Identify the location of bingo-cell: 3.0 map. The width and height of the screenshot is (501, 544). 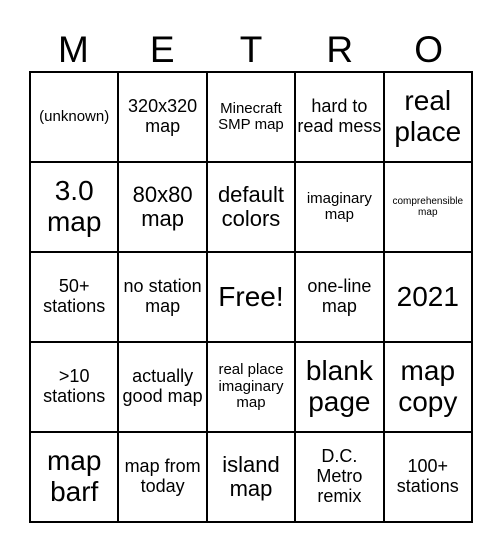
(74, 207).